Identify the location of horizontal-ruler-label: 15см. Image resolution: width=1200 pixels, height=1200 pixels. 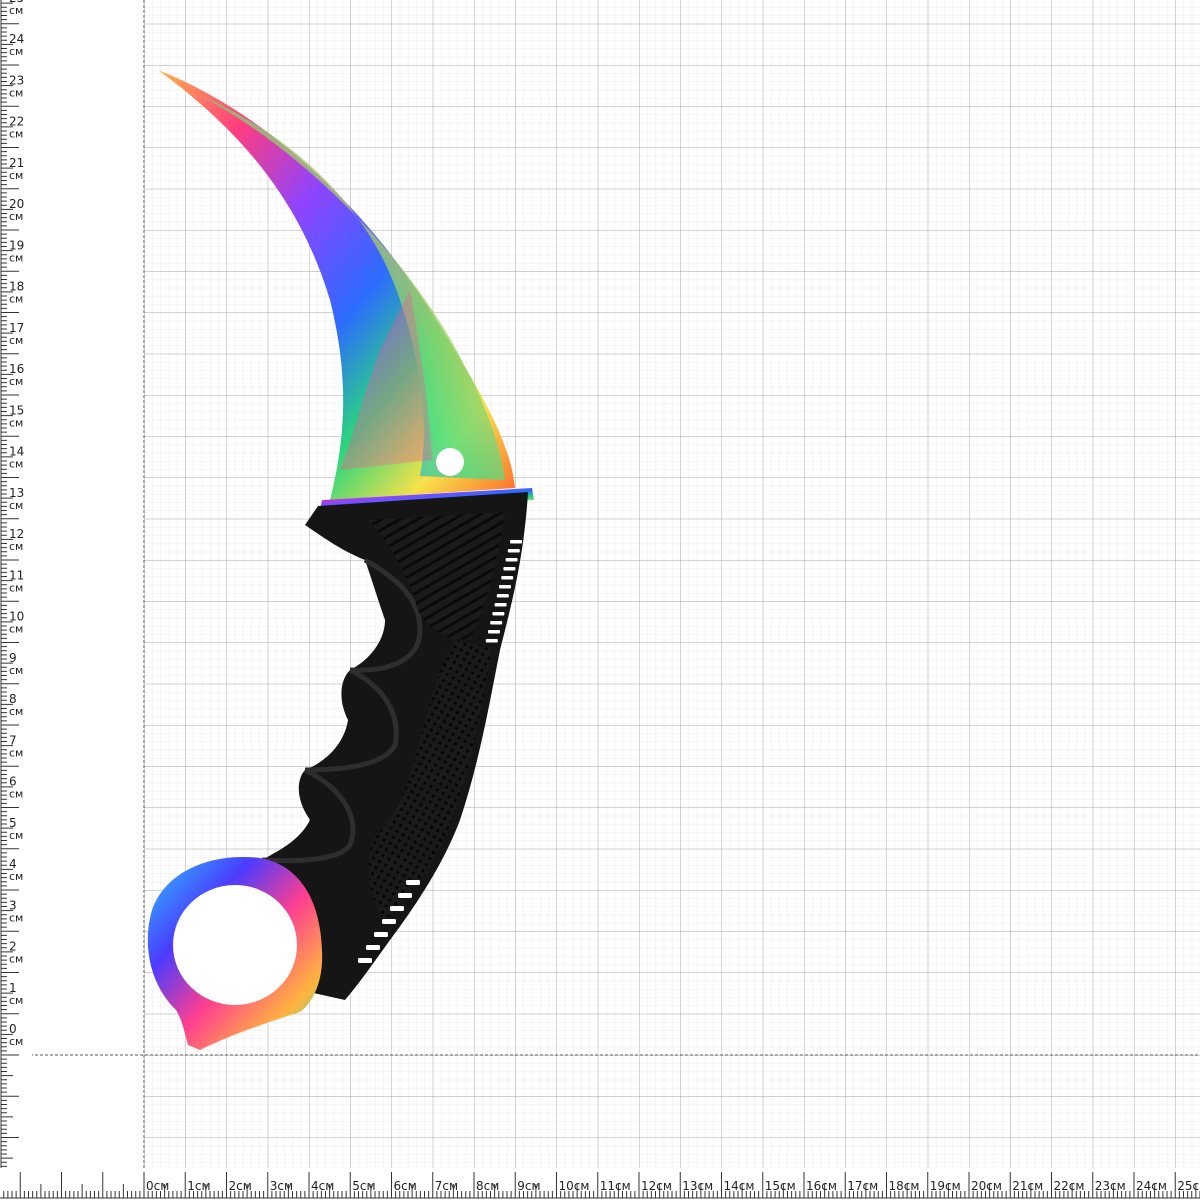
(780, 1186).